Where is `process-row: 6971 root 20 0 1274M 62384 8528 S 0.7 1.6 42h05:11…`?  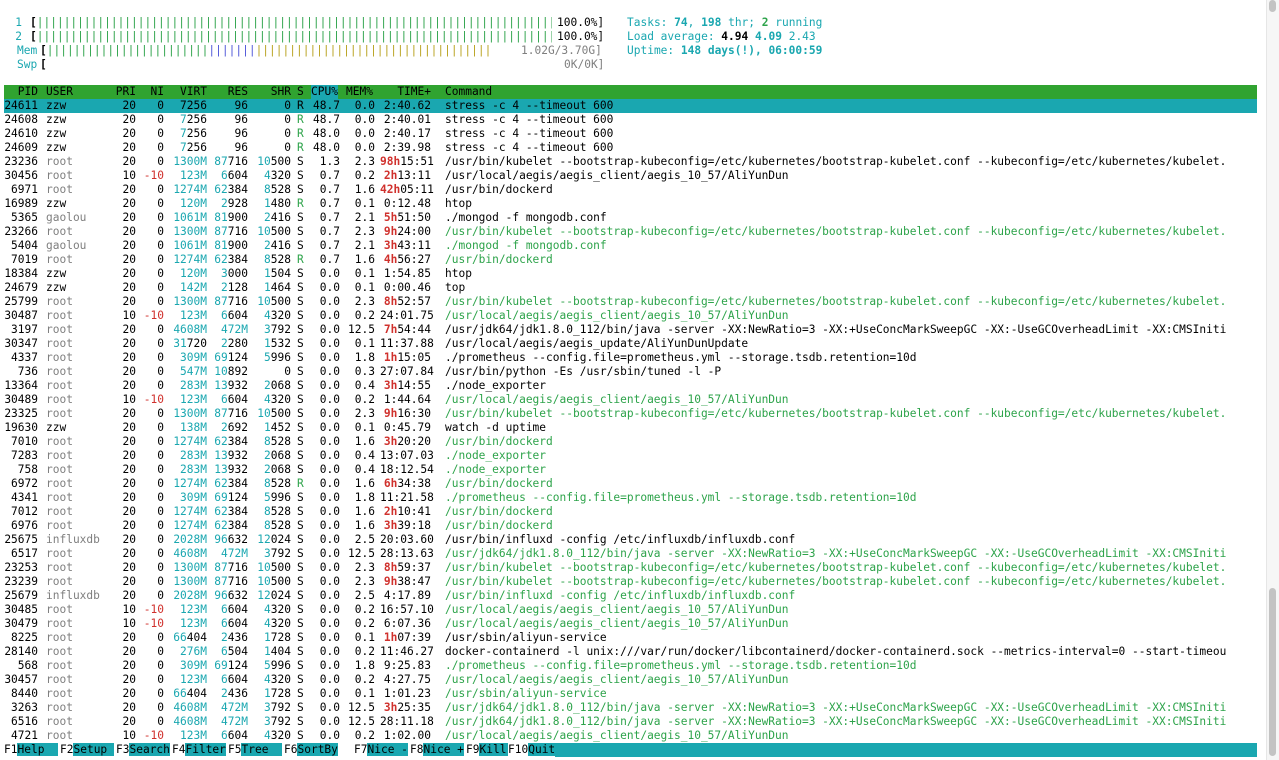 process-row: 6971 root 20 0 1274M 62384 8528 S 0.7 1.6 42h05:11… is located at coordinates (630, 190).